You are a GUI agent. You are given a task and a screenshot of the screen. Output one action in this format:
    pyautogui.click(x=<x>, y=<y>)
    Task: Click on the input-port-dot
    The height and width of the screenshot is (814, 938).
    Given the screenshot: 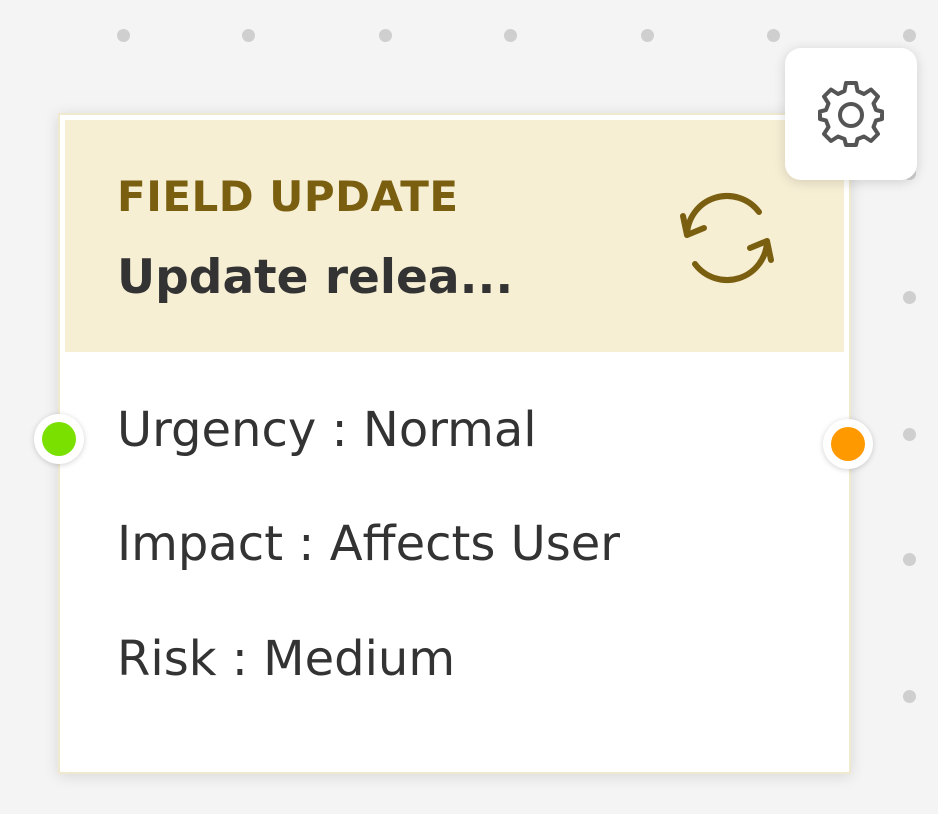 What is the action you would take?
    pyautogui.click(x=59, y=439)
    